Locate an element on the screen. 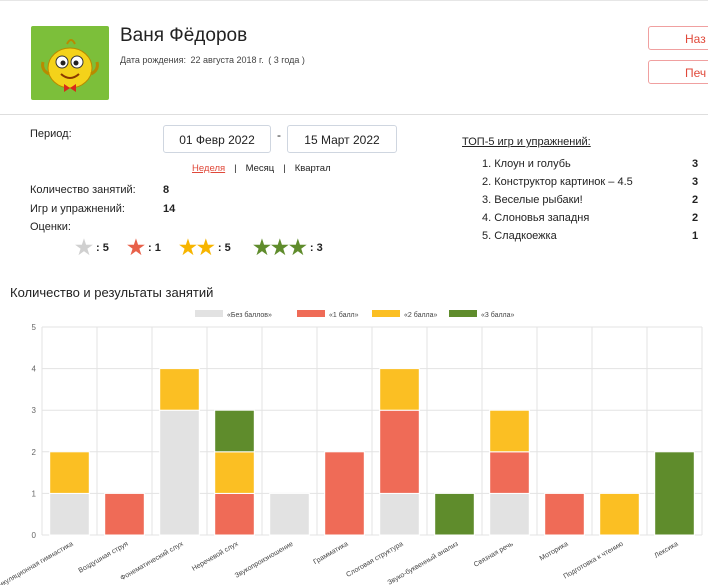 The width and height of the screenshot is (708, 585). y-tick-label: 2 is located at coordinates (34, 452).